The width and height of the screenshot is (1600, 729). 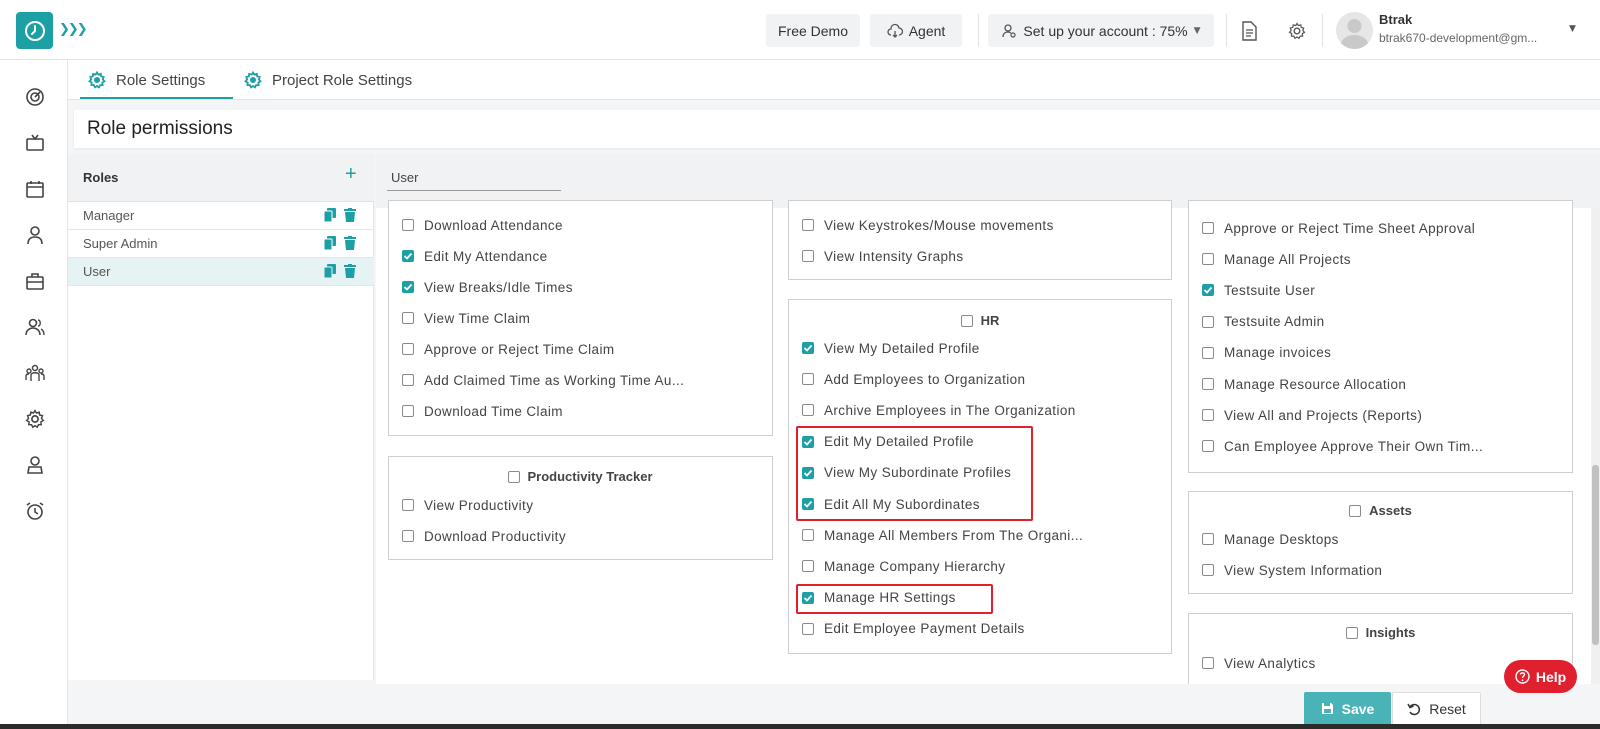 What do you see at coordinates (35, 419) in the screenshot?
I see `settings-icon` at bounding box center [35, 419].